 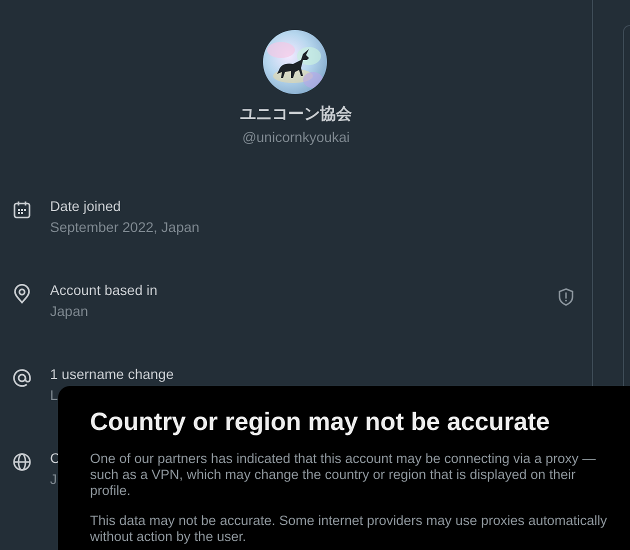 What do you see at coordinates (54, 395) in the screenshot?
I see `detail-value: L` at bounding box center [54, 395].